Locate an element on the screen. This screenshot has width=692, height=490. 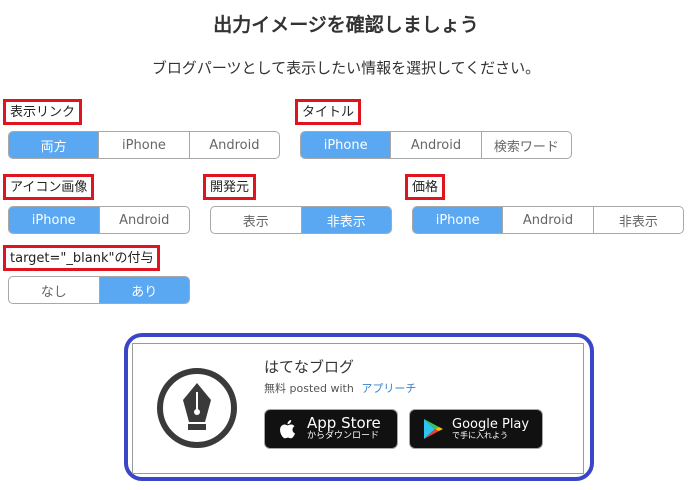
google-play-icon is located at coordinates (433, 429).